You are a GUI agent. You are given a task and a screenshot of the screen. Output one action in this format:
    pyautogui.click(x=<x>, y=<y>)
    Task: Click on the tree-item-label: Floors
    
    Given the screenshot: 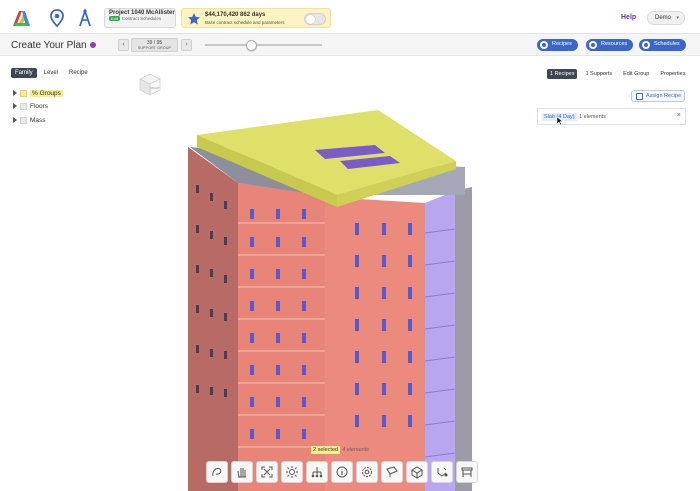 What is the action you would take?
    pyautogui.click(x=39, y=106)
    